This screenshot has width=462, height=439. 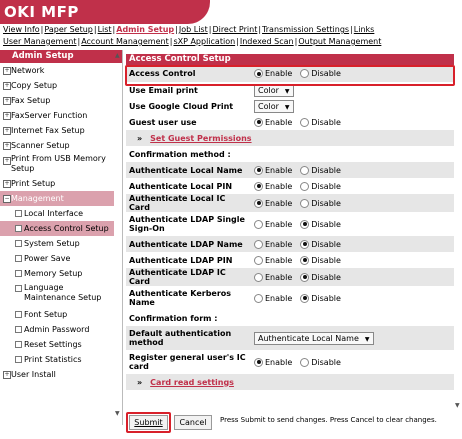 I want to click on square-bullet-icon, so click(x=18, y=329).